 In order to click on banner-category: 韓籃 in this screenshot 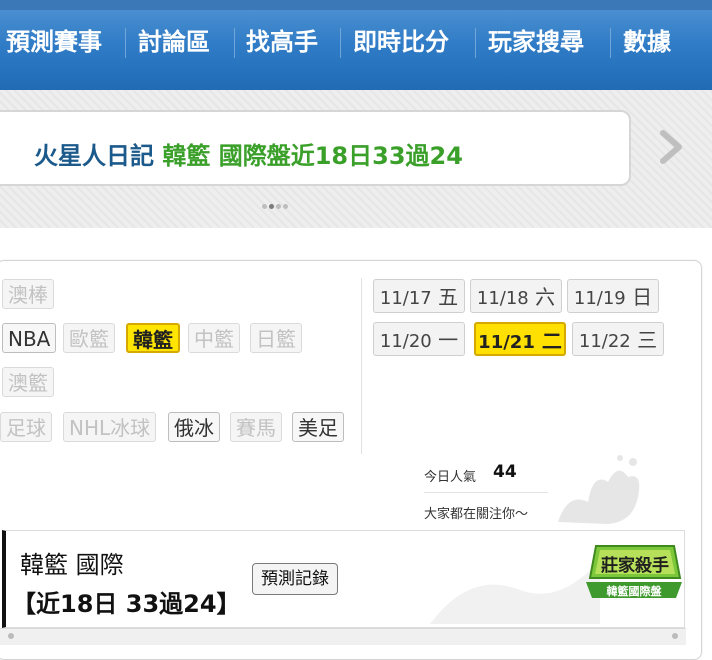, I will do `click(186, 156)`.